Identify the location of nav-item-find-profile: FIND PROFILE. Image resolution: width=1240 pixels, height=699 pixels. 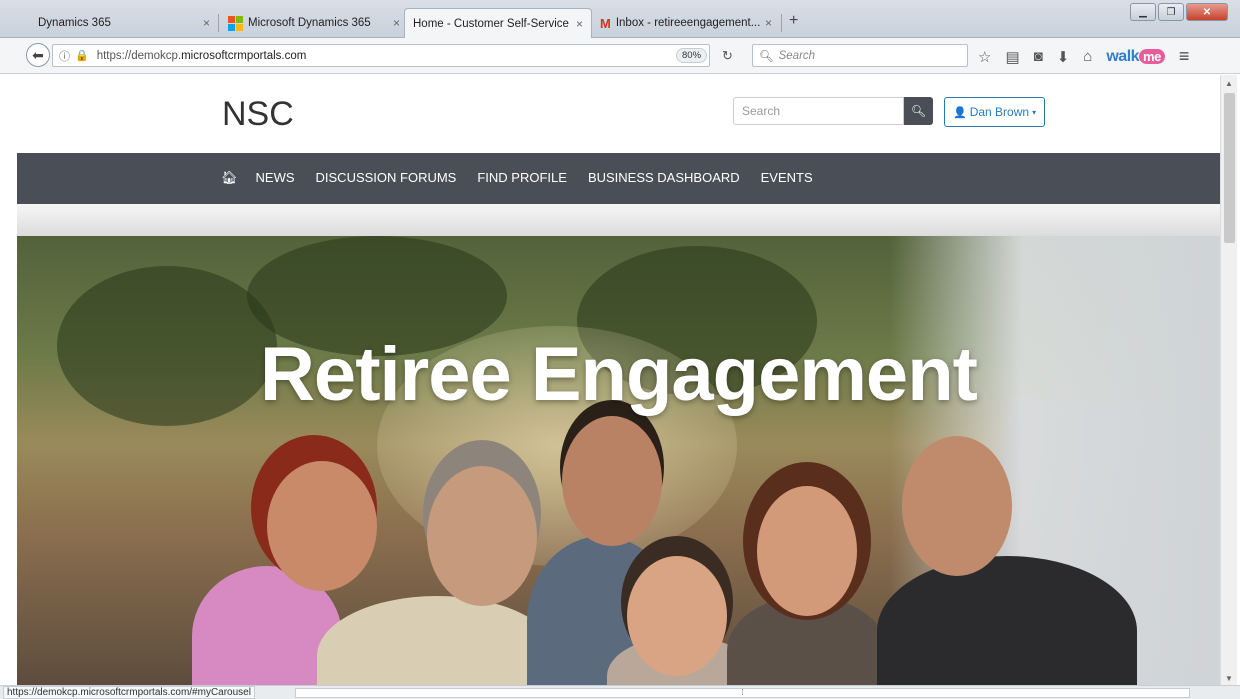
(522, 178).